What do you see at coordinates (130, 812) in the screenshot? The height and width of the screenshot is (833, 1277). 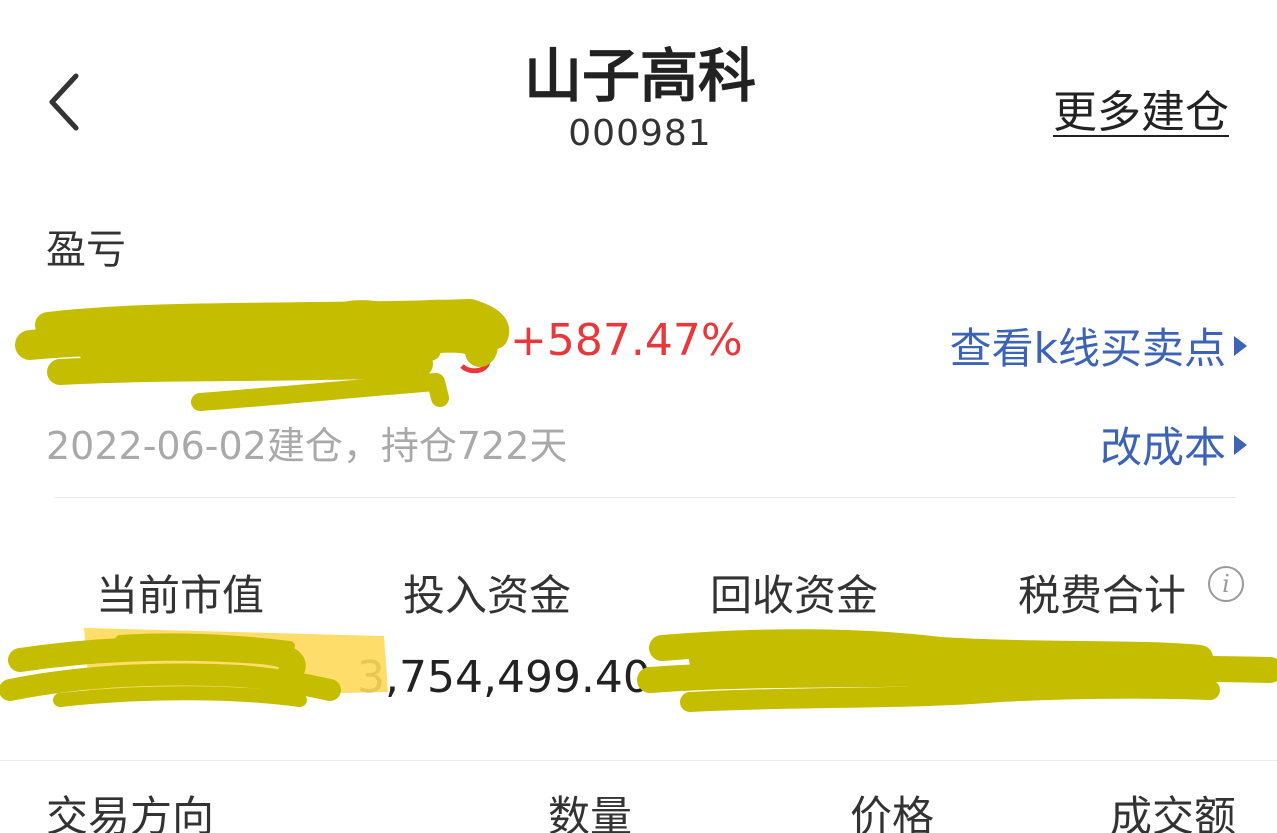 I see `table-header-direction: 交易方向` at bounding box center [130, 812].